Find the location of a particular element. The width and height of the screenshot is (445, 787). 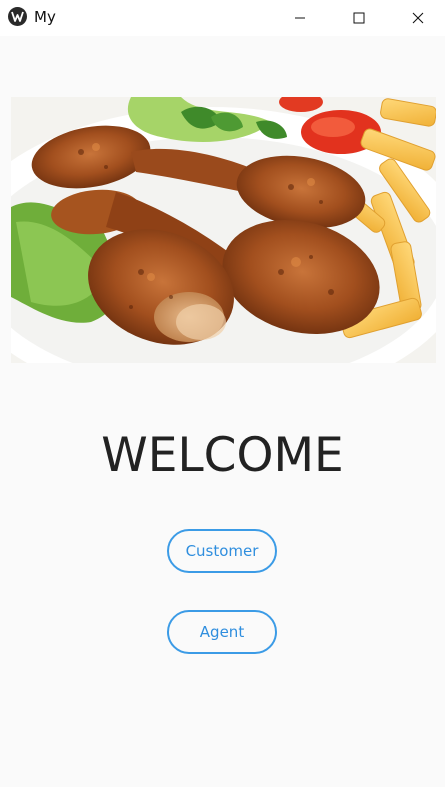

title-bar: My is located at coordinates (222, 18).